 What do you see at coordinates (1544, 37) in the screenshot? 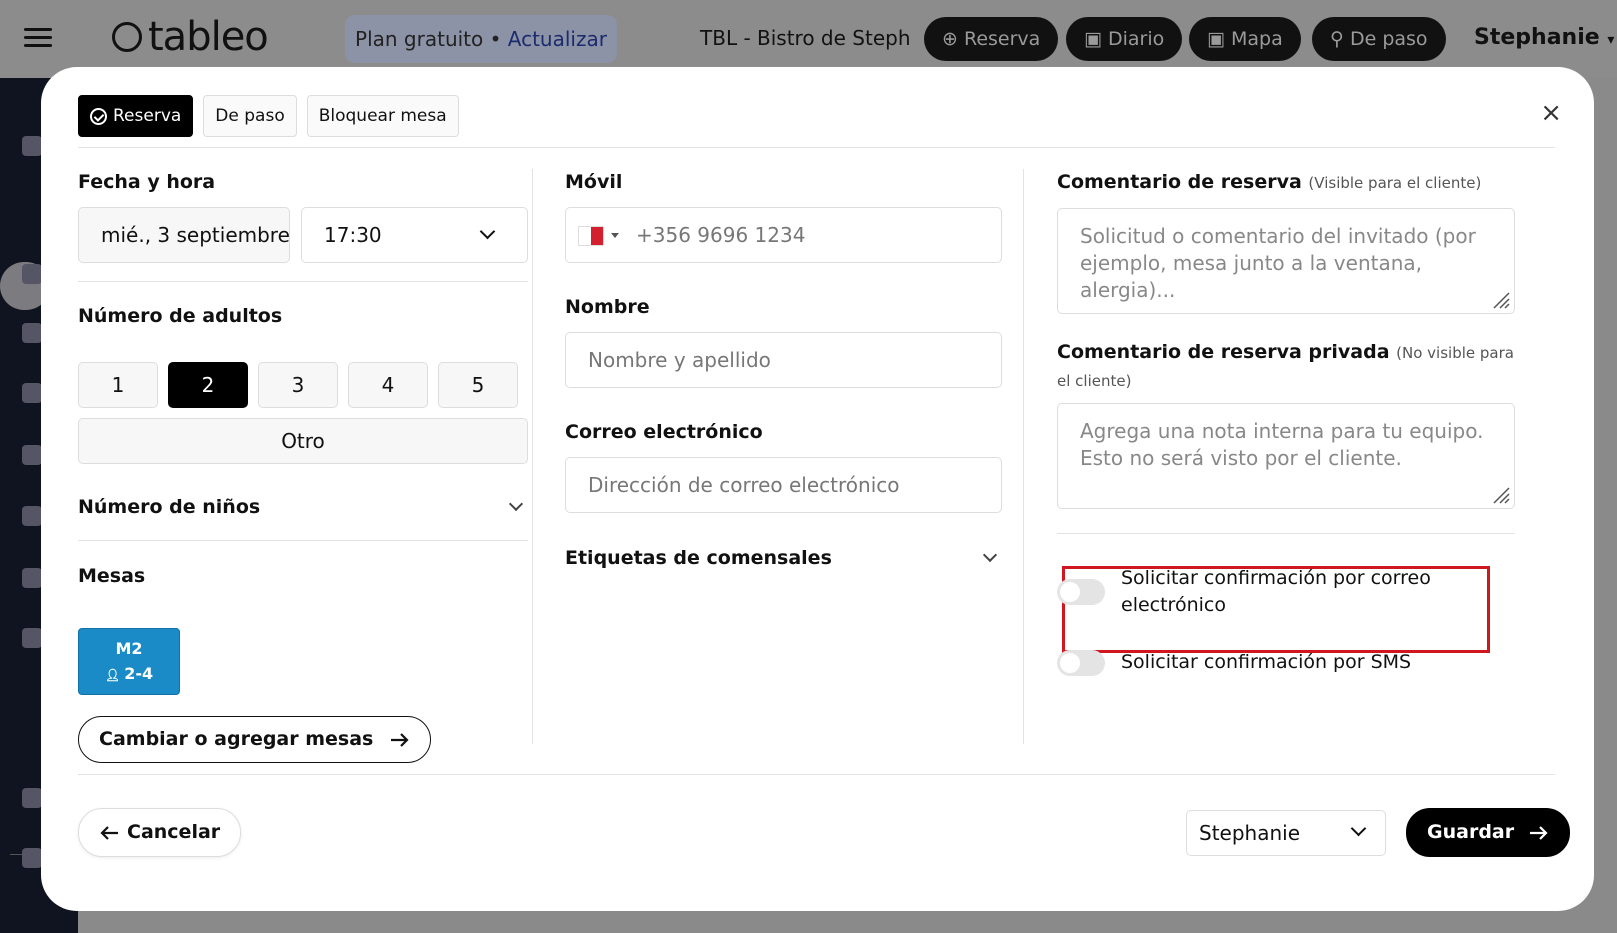
I see `user-menu: Stephanie ▾` at bounding box center [1544, 37].